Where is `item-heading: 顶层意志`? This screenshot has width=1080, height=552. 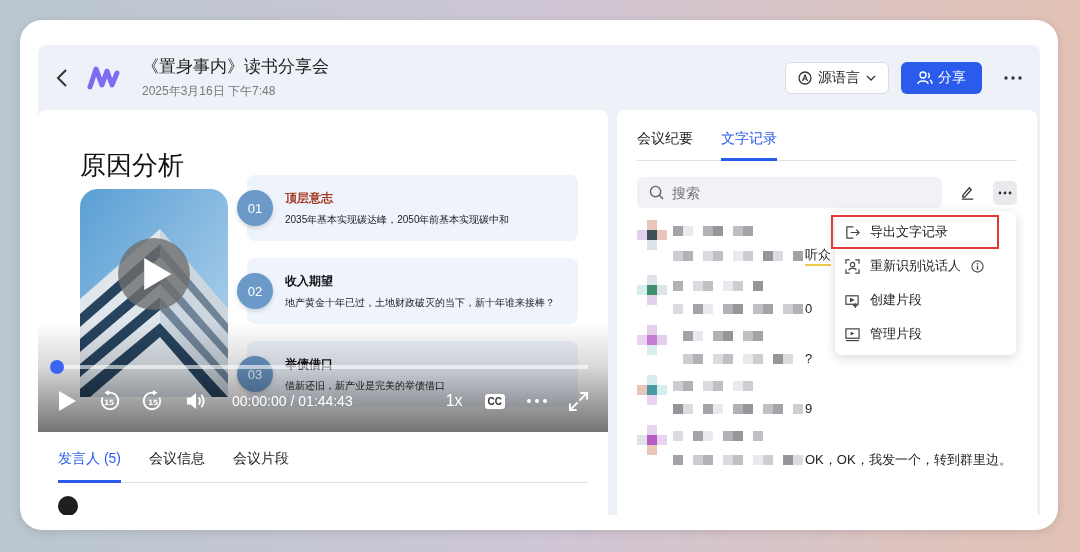
item-heading: 顶层意志 is located at coordinates (309, 198).